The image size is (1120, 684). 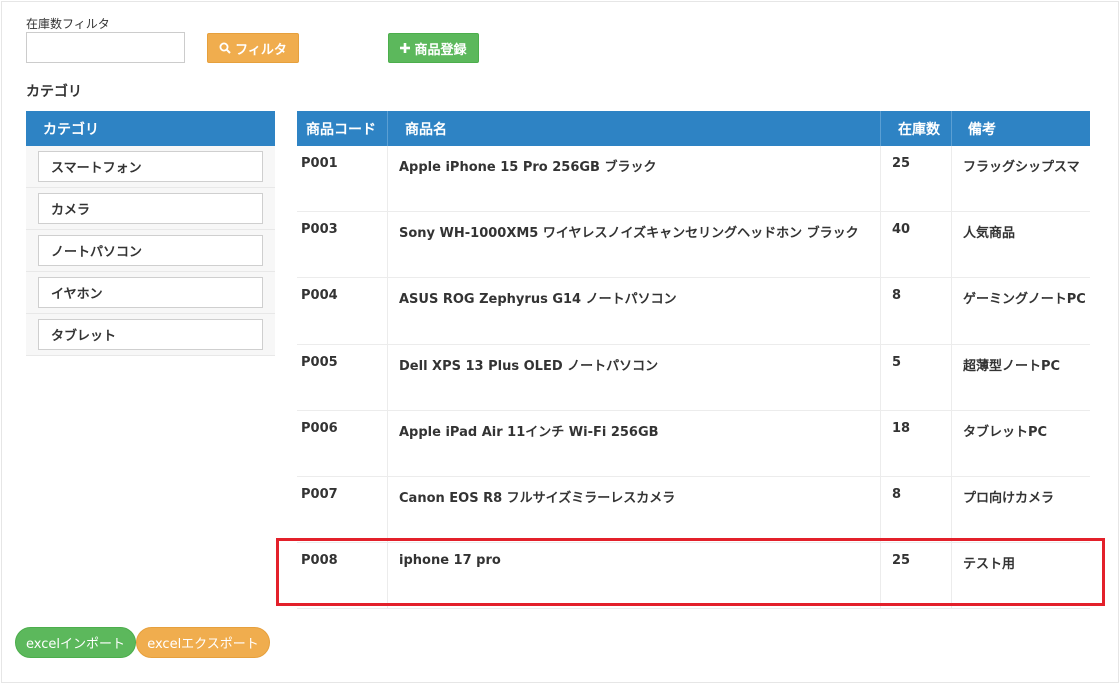 I want to click on cell-name: Apple iPhone 15 Pro 256GB ブラック, so click(x=634, y=179).